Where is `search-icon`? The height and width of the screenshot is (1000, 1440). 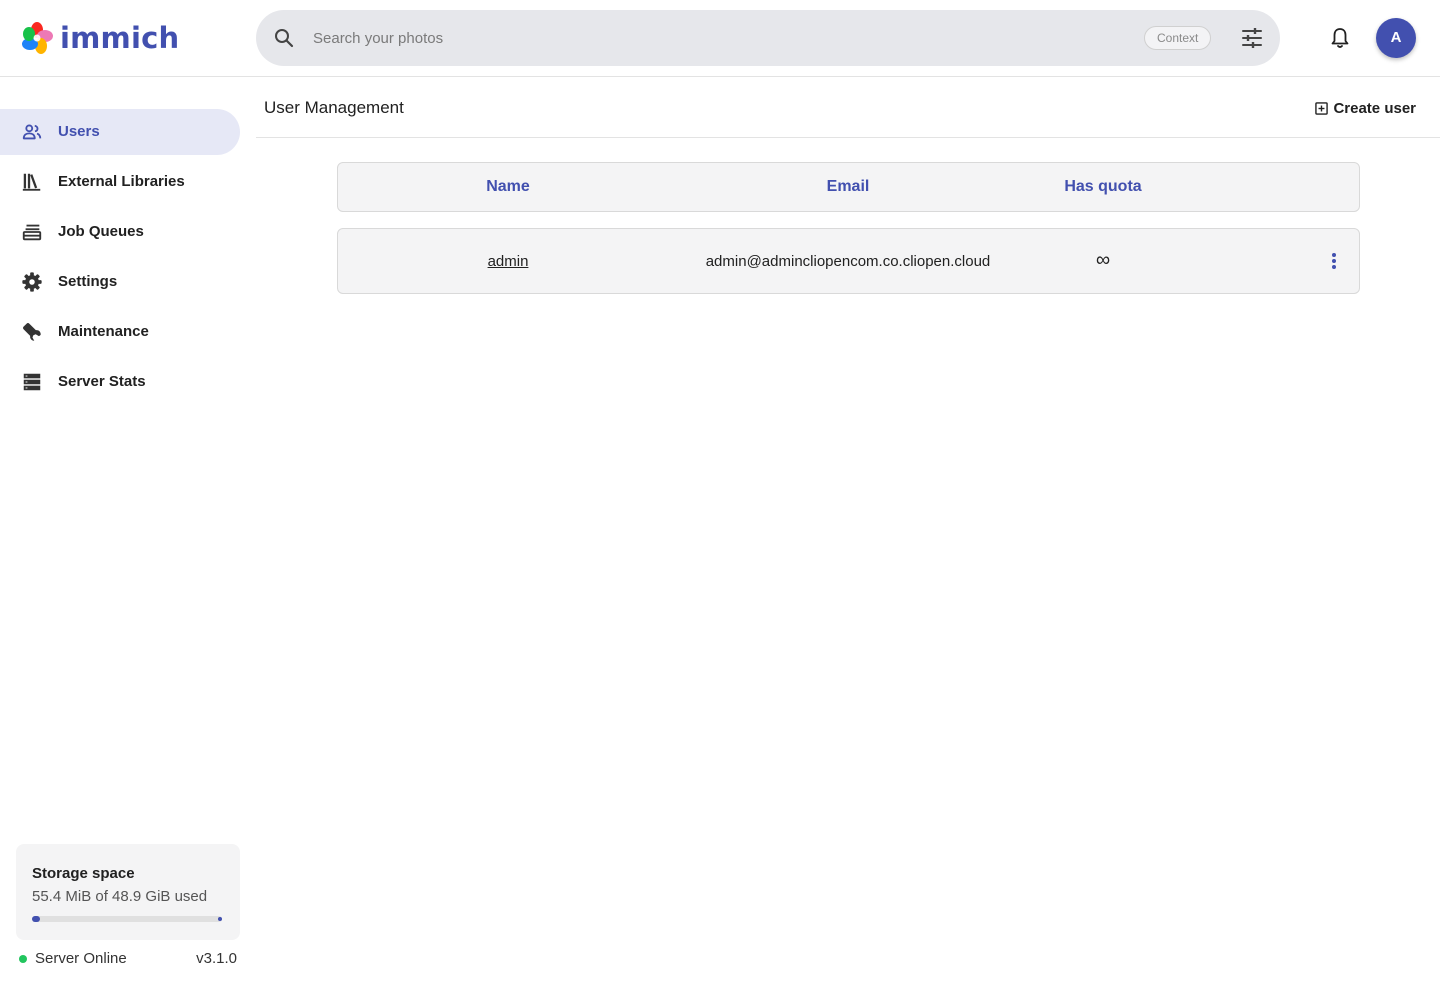
search-icon is located at coordinates (284, 38).